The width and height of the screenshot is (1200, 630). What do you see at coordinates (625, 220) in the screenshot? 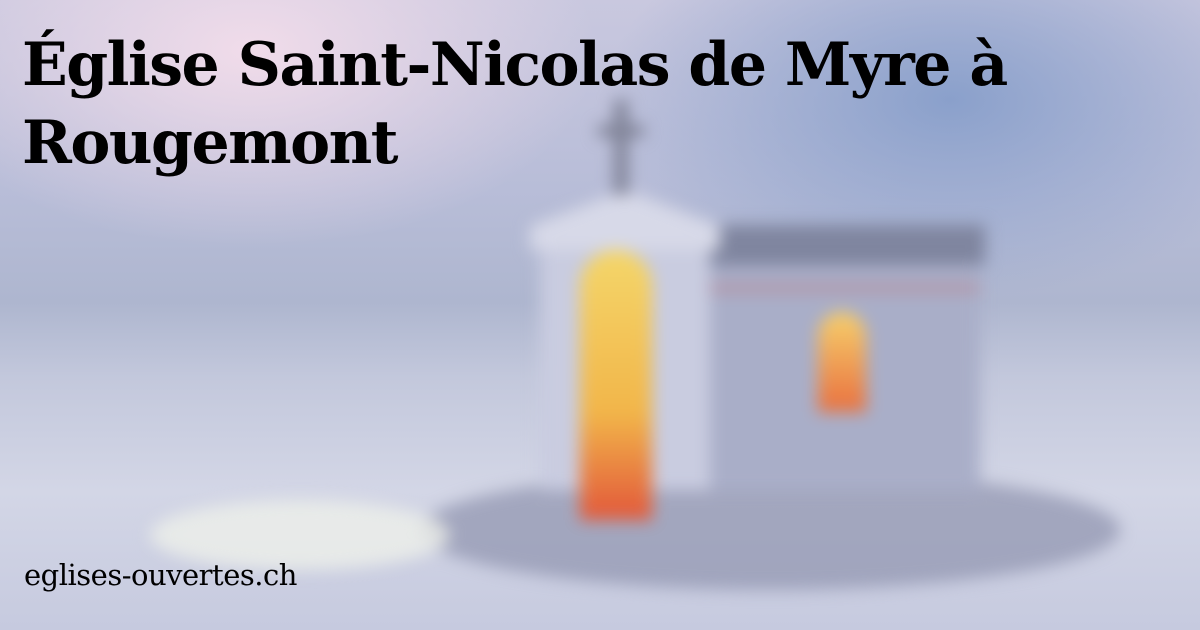
I see `chapel-gable` at bounding box center [625, 220].